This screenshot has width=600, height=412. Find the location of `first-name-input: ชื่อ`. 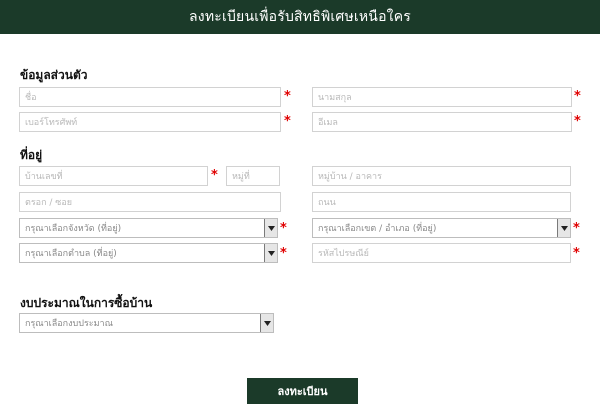

first-name-input: ชื่อ is located at coordinates (150, 97).